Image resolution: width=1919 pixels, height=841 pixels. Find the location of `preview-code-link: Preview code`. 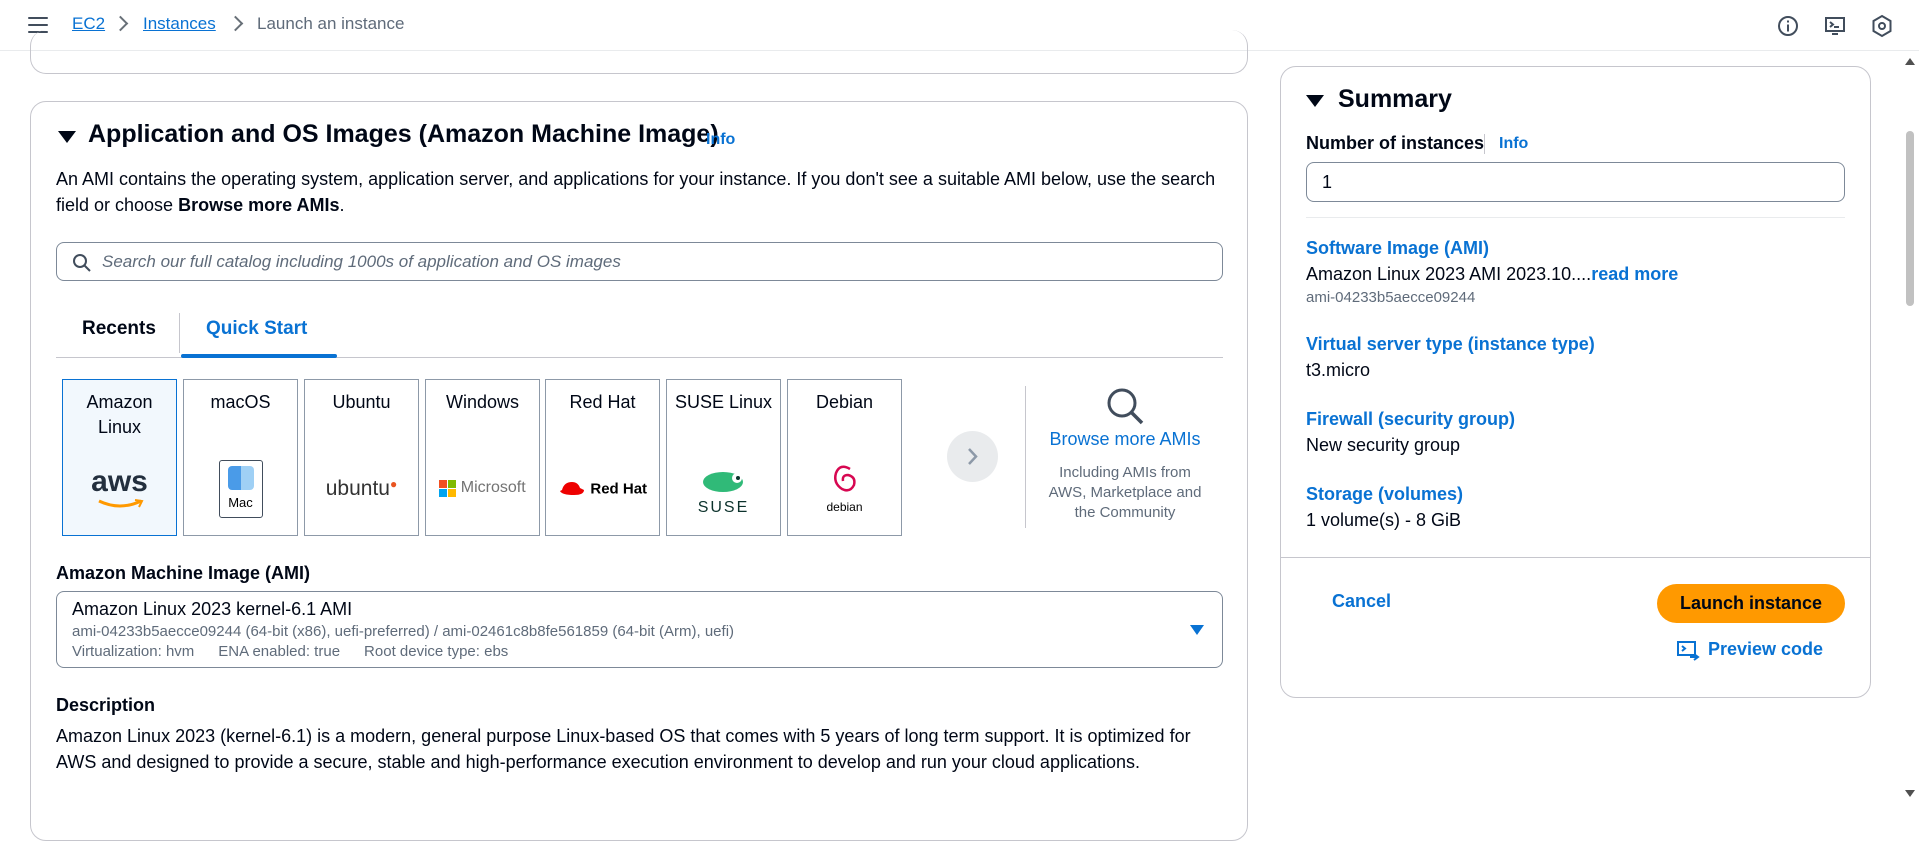

preview-code-link: Preview code is located at coordinates (1765, 649).